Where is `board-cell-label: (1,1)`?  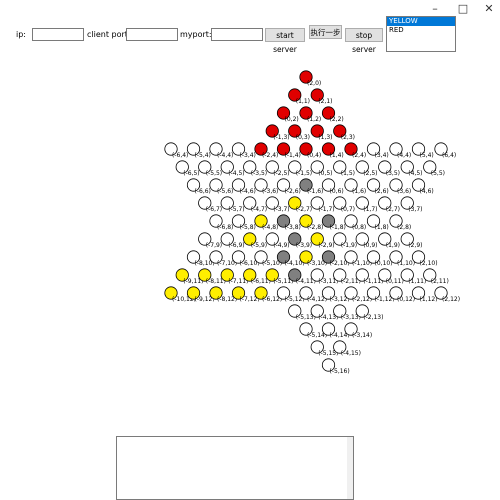 board-cell-label: (1,1) is located at coordinates (303, 101).